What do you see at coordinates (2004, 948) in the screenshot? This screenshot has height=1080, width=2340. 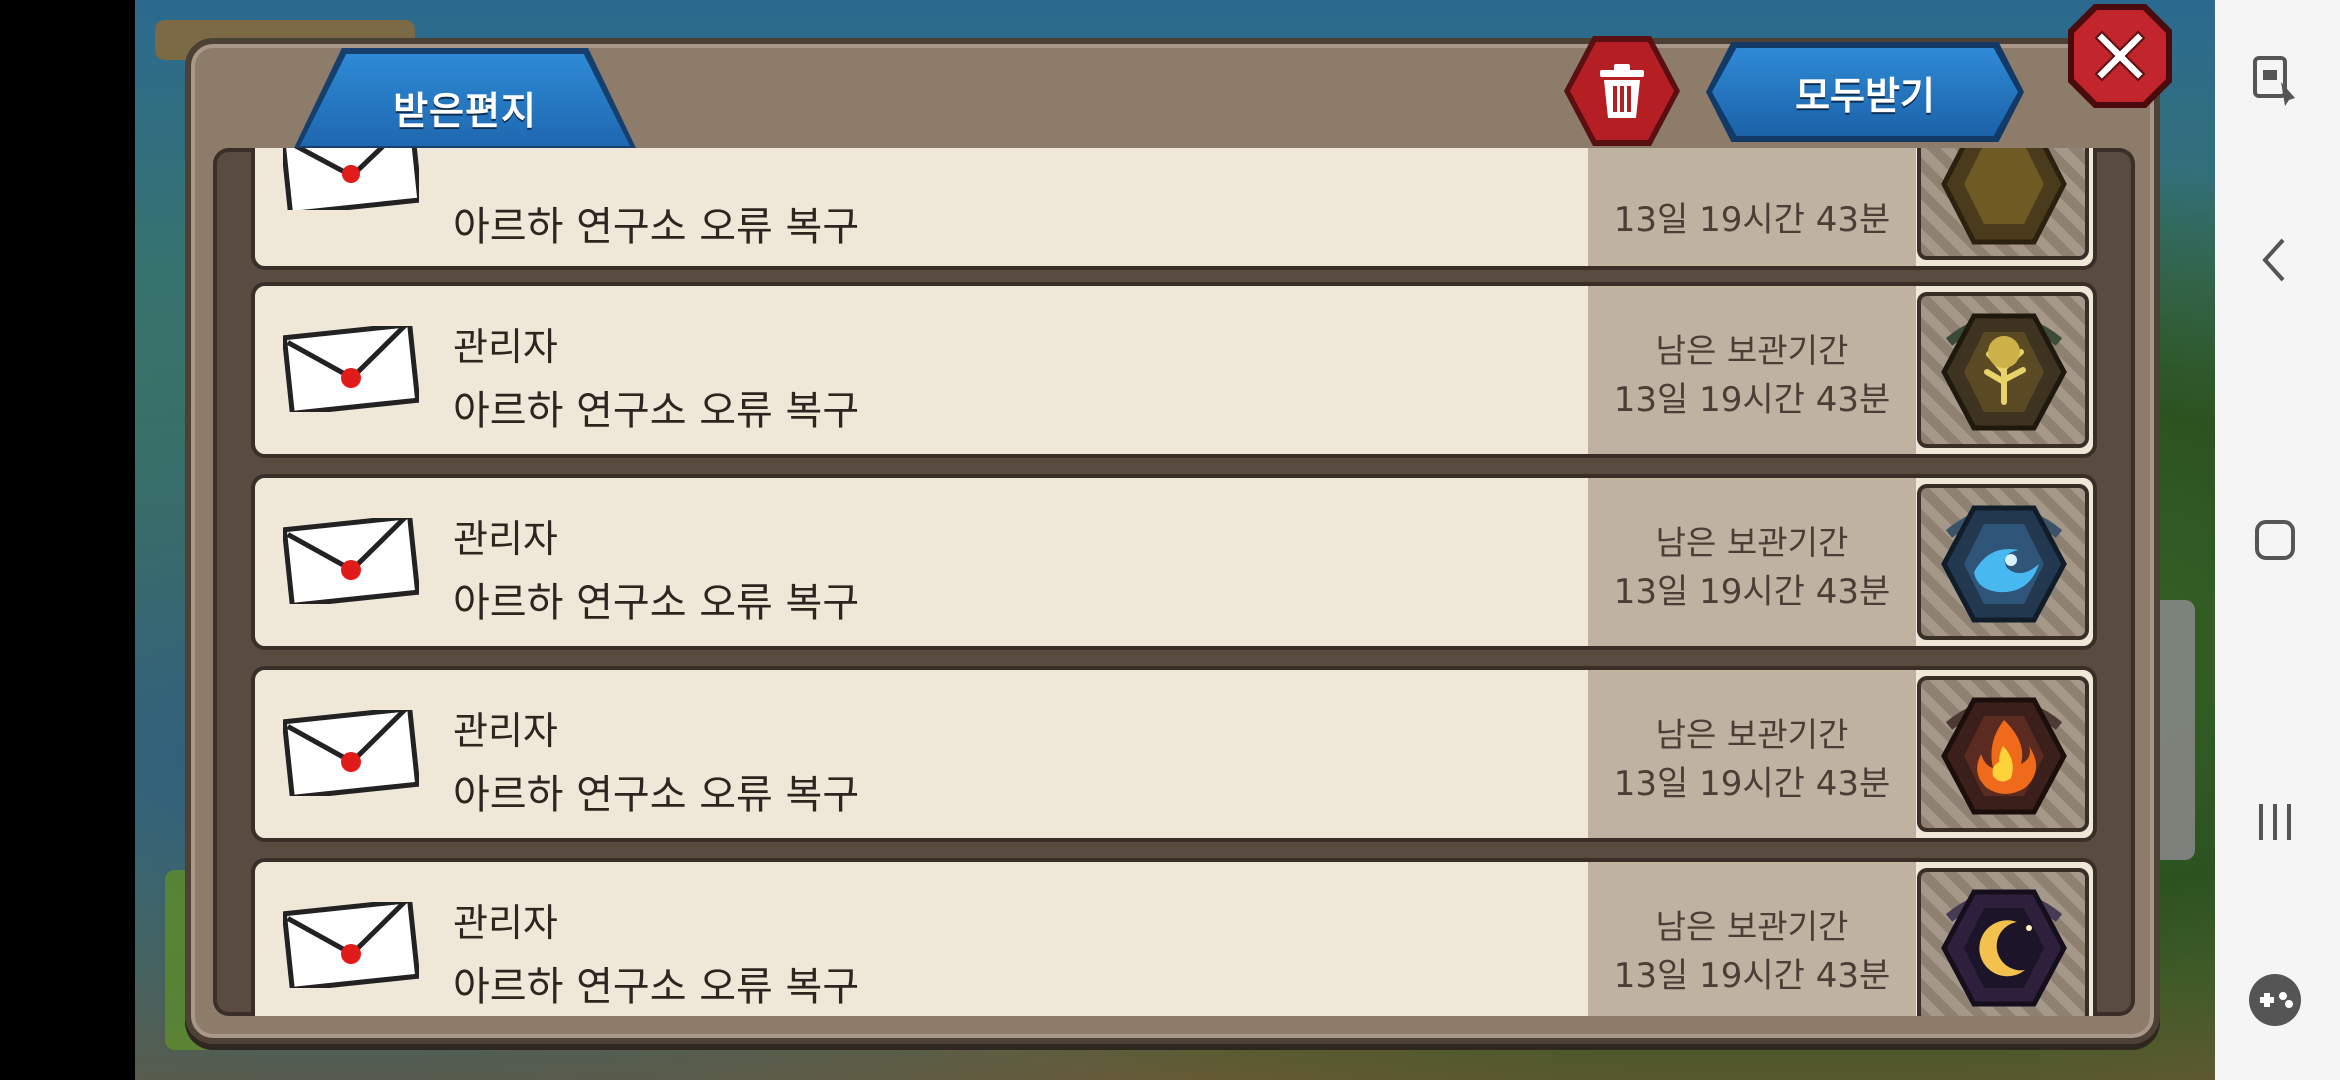 I see `moon-emblem-icon` at bounding box center [2004, 948].